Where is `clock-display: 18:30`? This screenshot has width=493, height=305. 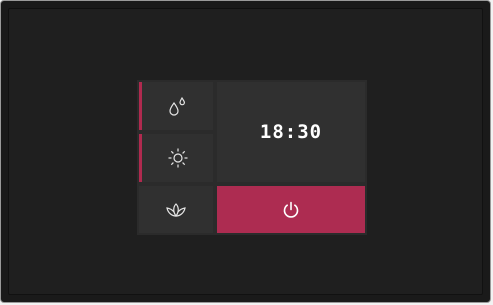
clock-display: 18:30 is located at coordinates (291, 132).